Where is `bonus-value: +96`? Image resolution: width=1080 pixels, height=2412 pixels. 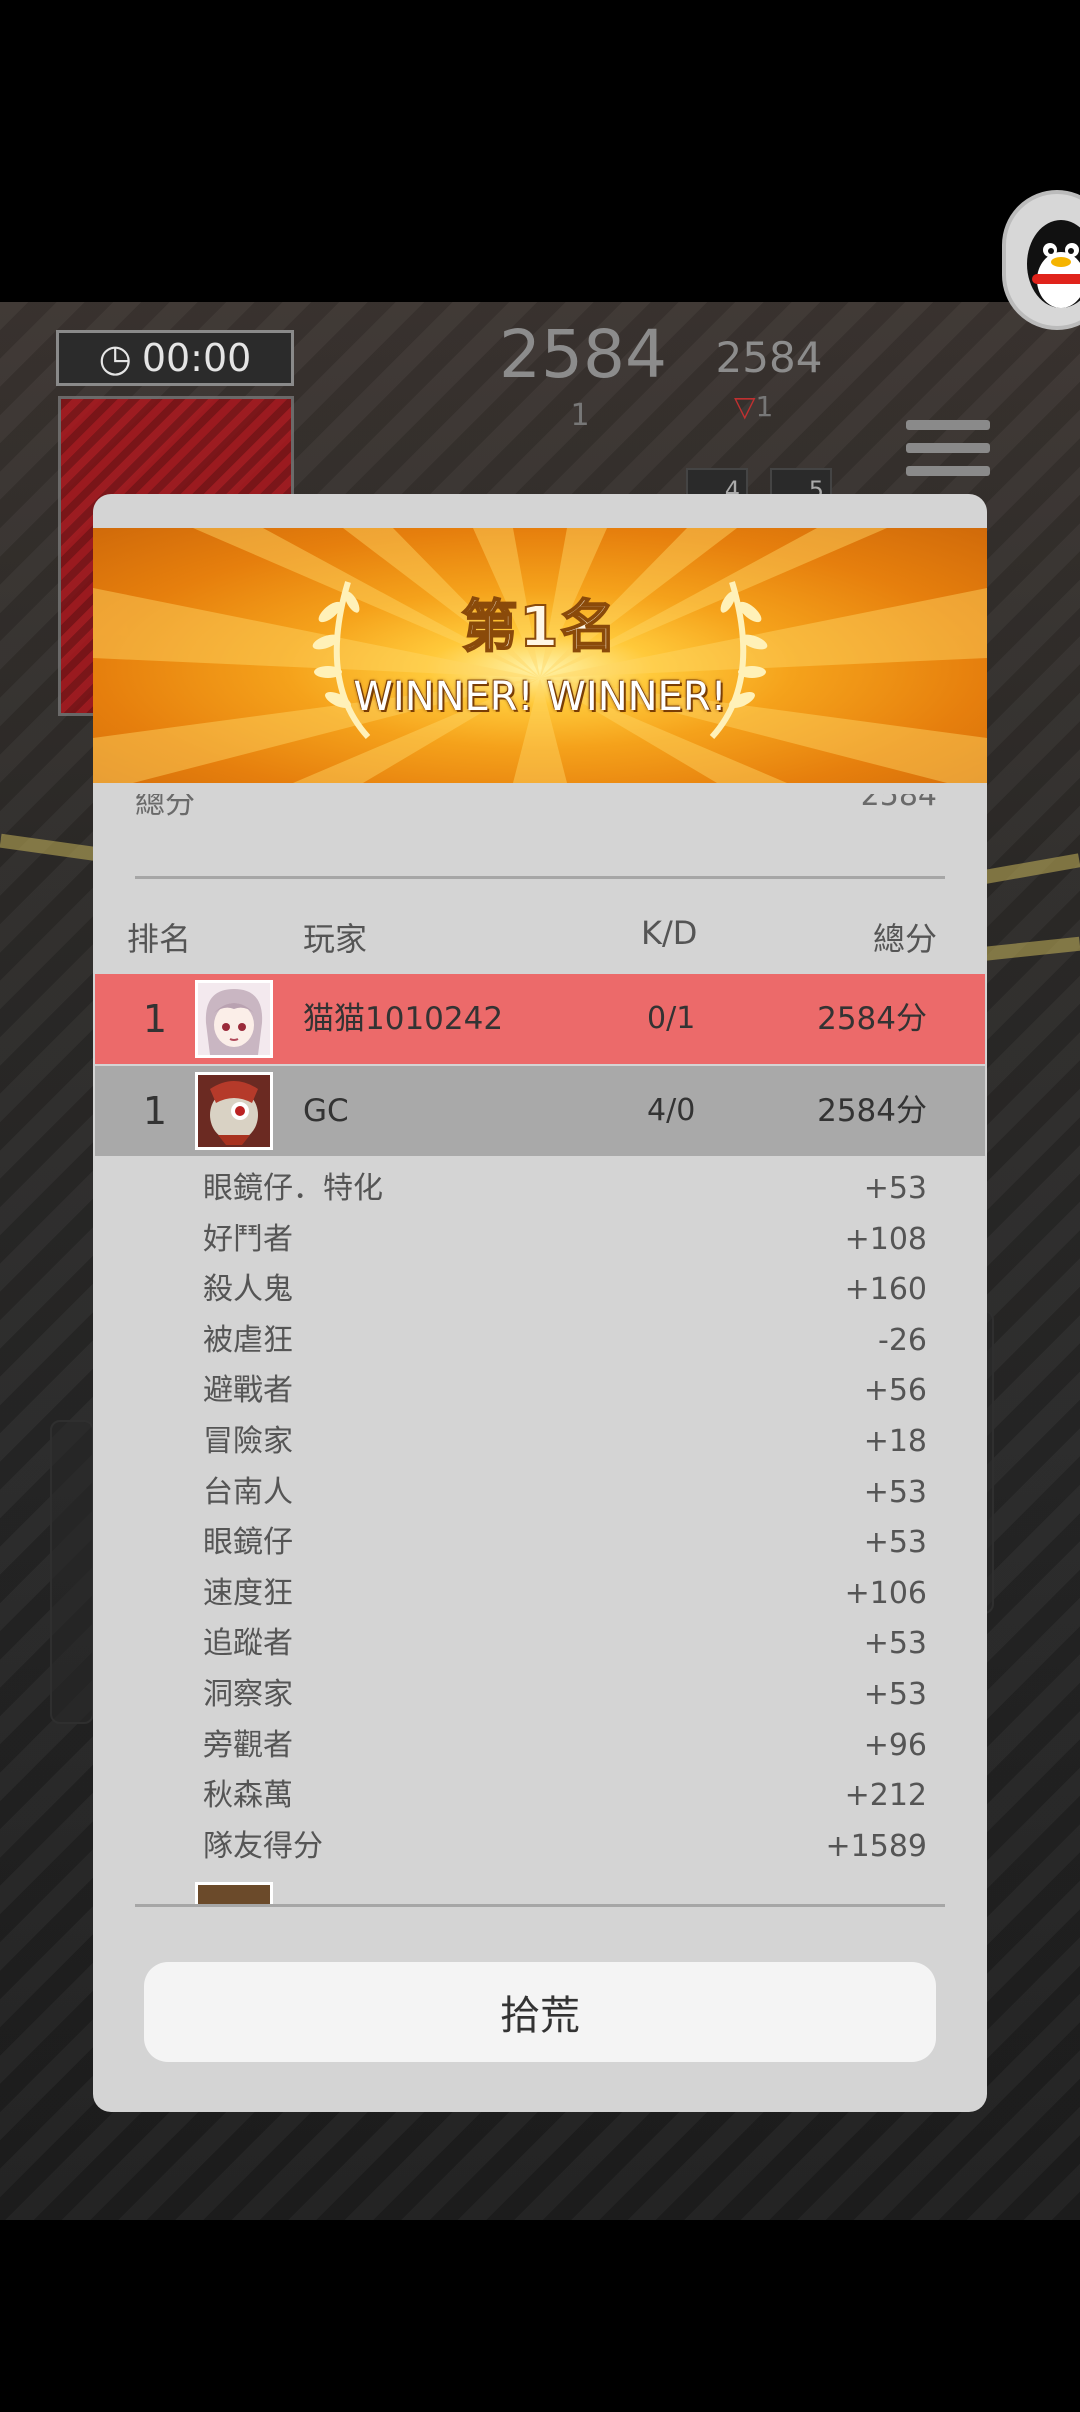
bonus-value: +96 is located at coordinates (895, 1745).